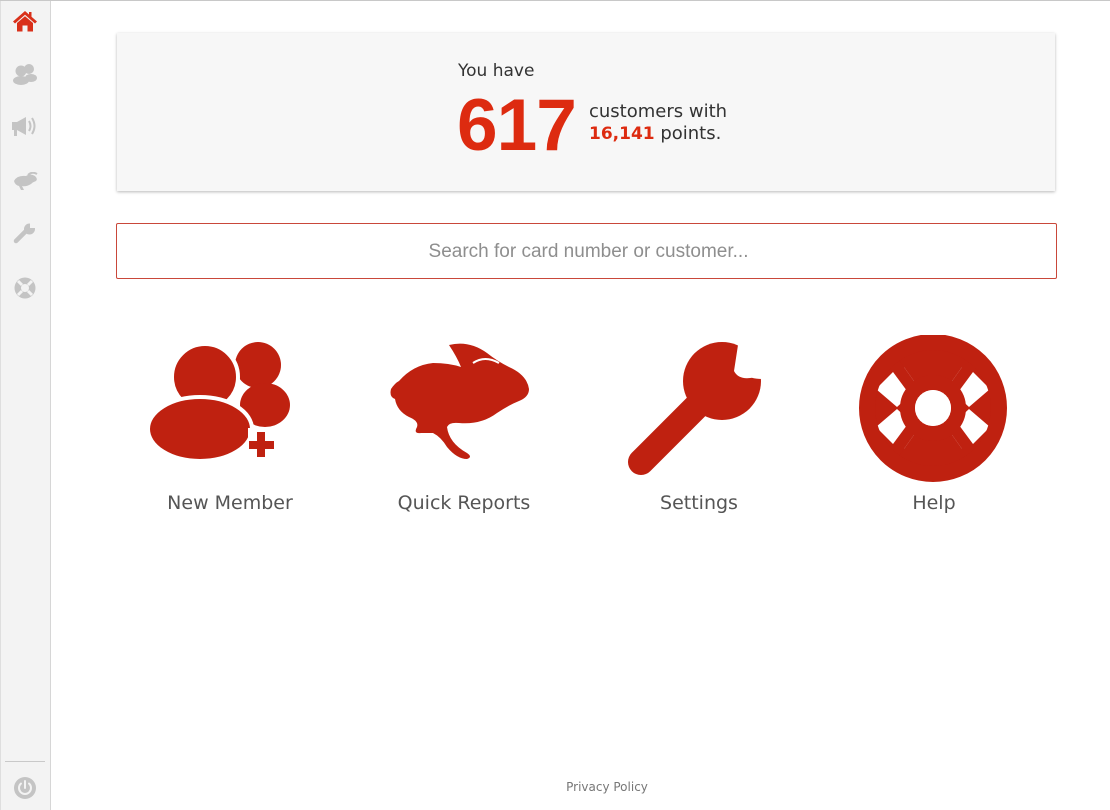  I want to click on home-icon, so click(25, 21).